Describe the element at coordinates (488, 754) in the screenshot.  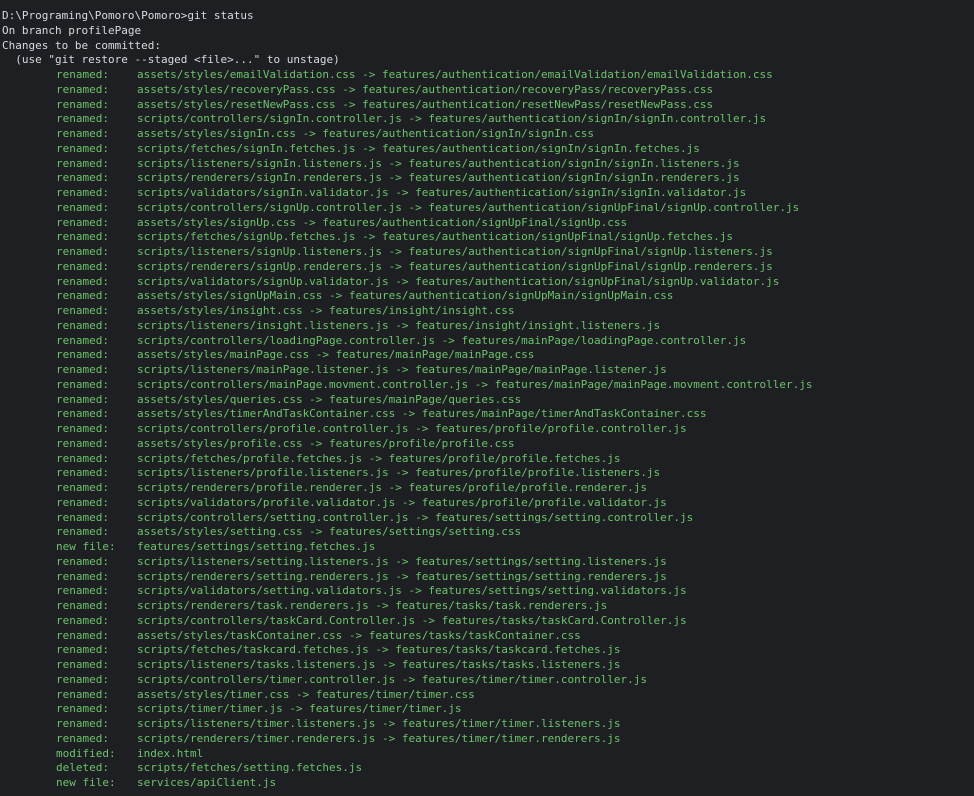
I see `staged-change-row: modified: index.html` at that location.